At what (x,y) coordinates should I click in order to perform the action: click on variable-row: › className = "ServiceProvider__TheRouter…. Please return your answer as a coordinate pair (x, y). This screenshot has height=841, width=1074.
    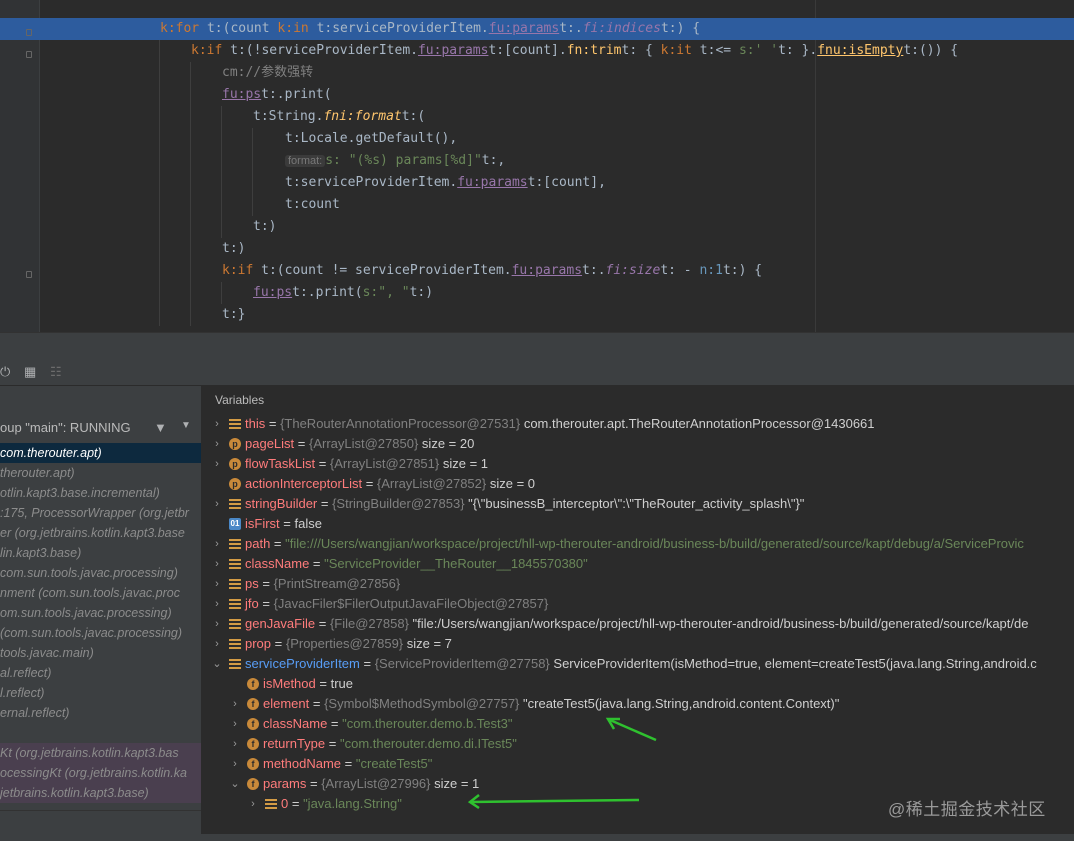
    Looking at the image, I should click on (638, 564).